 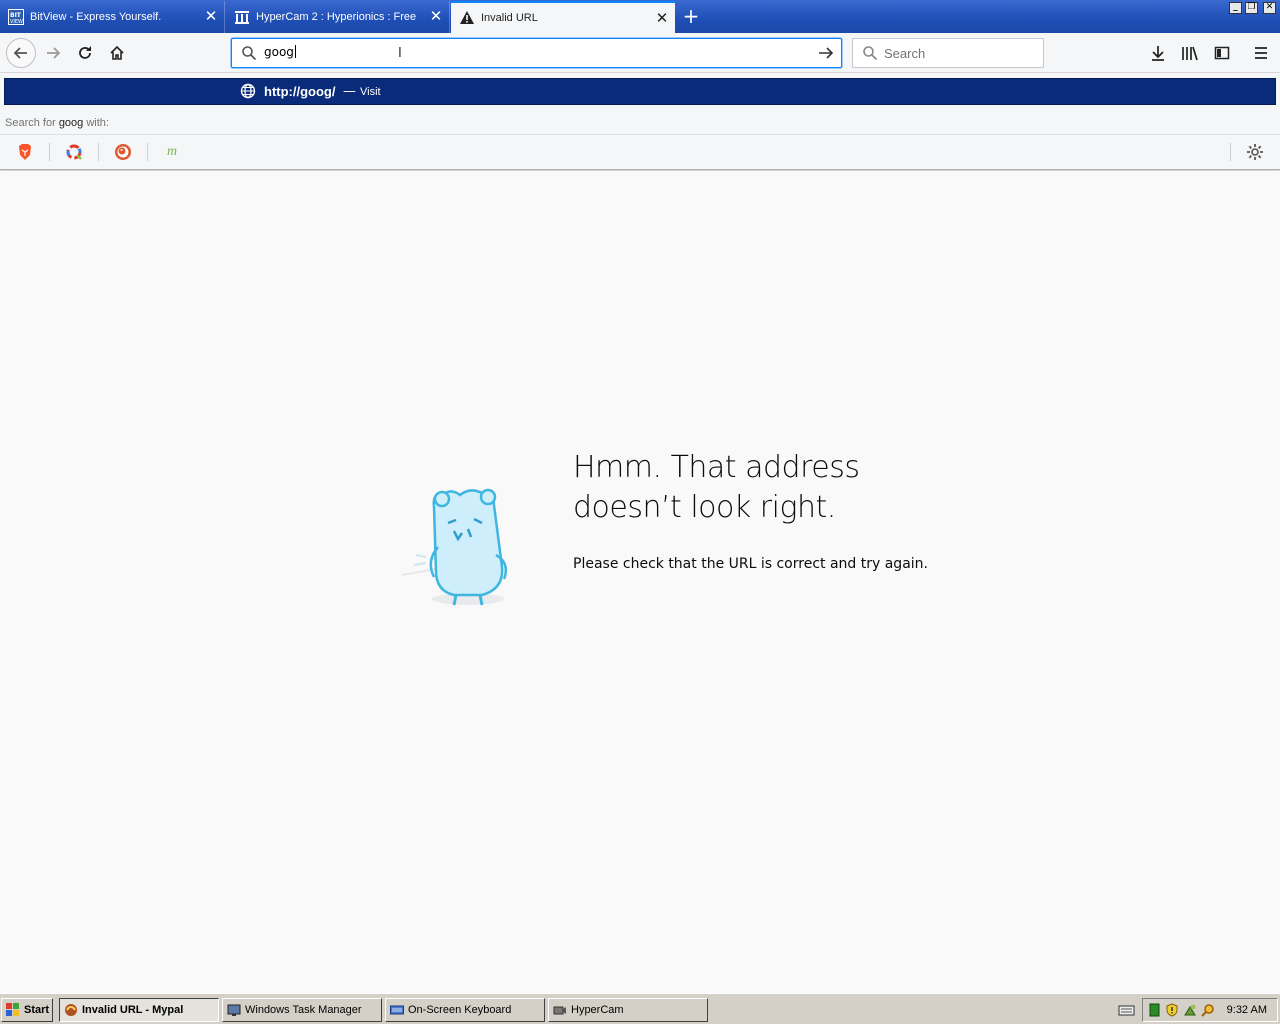 I want to click on taskbar-item-task-manager: Windows Task Manager, so click(x=302, y=1010).